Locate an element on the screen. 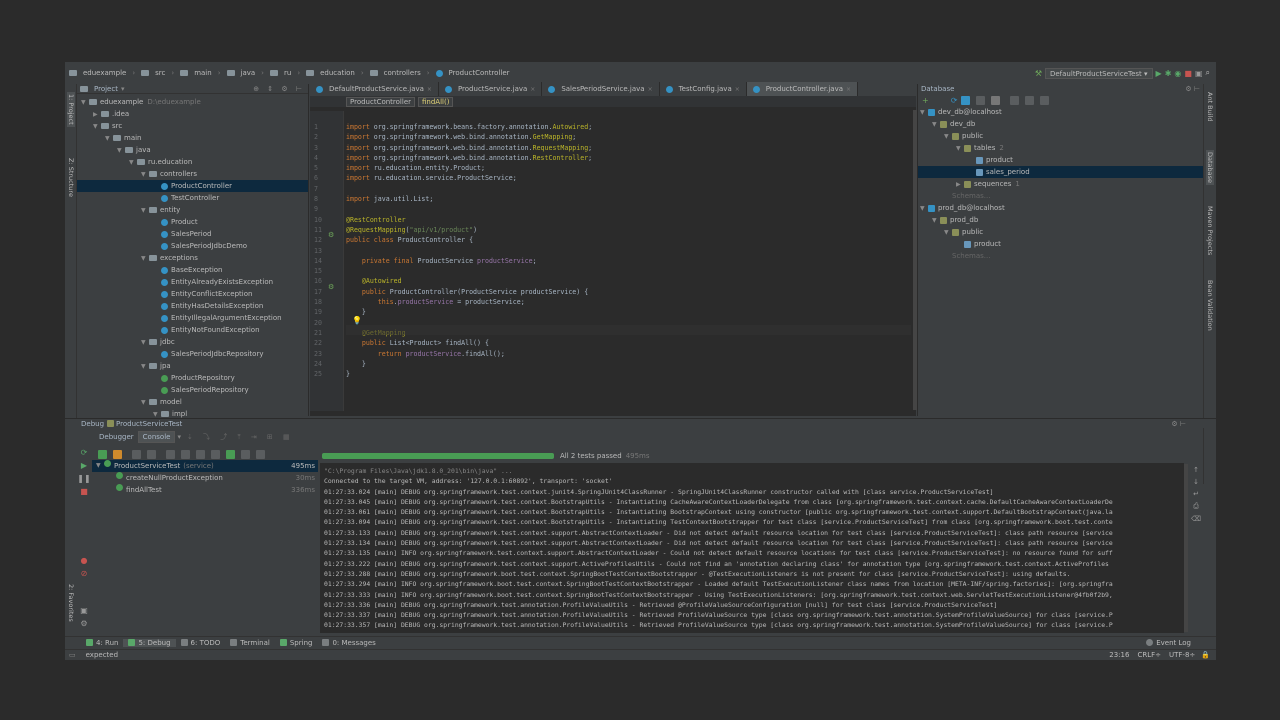 Image resolution: width=1280 pixels, height=720 pixels. cursor-position: 23:16 is located at coordinates (1119, 655).